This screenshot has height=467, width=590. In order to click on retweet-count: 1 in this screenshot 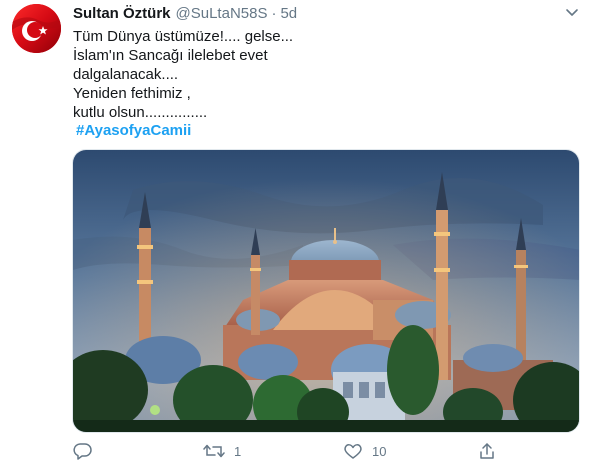, I will do `click(238, 451)`.